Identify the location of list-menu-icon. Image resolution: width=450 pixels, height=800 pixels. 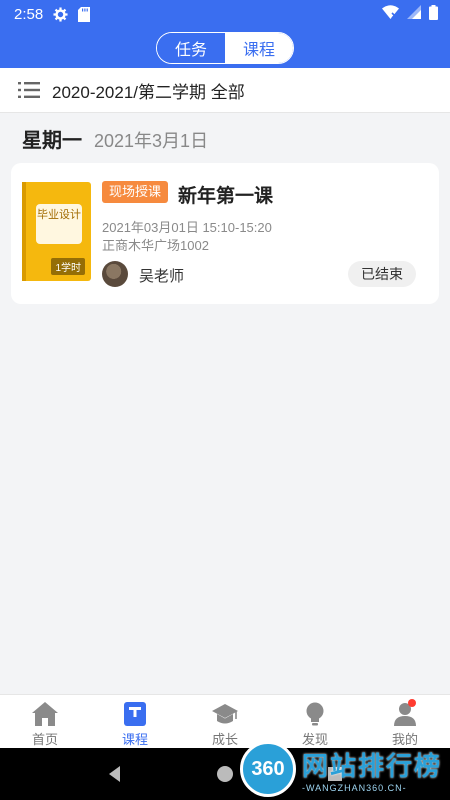
(29, 90).